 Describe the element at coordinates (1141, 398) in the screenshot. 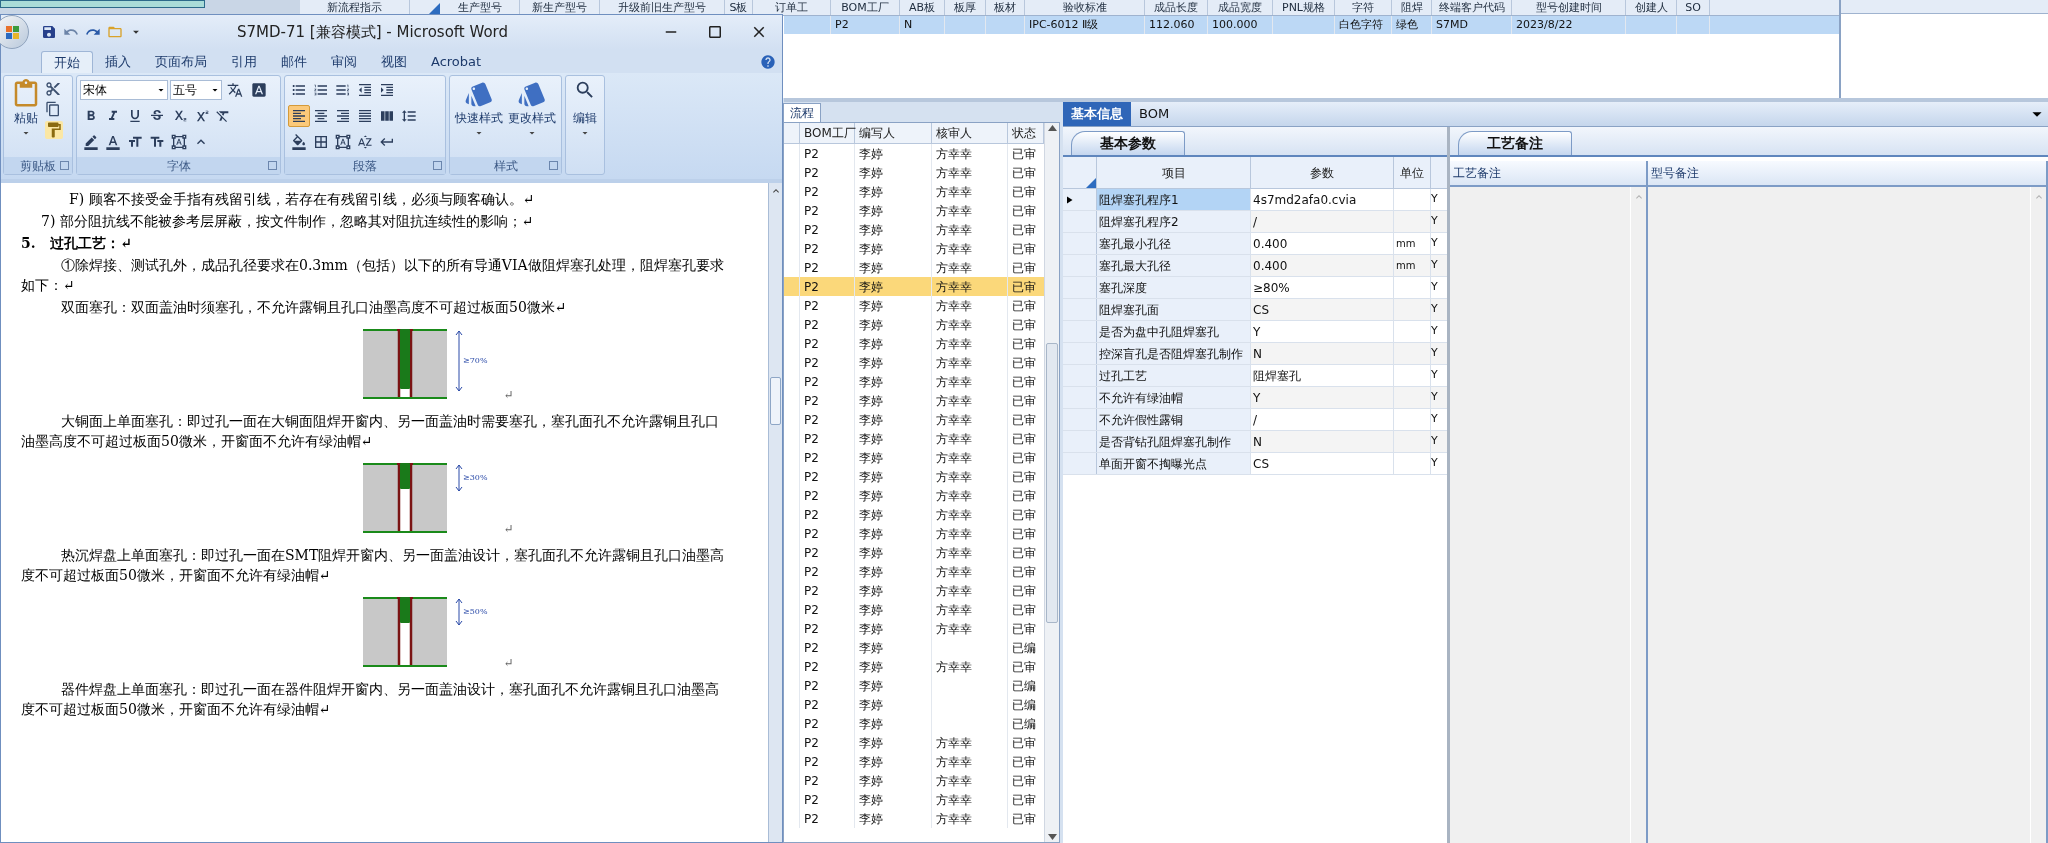

I see `table-cell-text: 不允许有绿油帽` at that location.